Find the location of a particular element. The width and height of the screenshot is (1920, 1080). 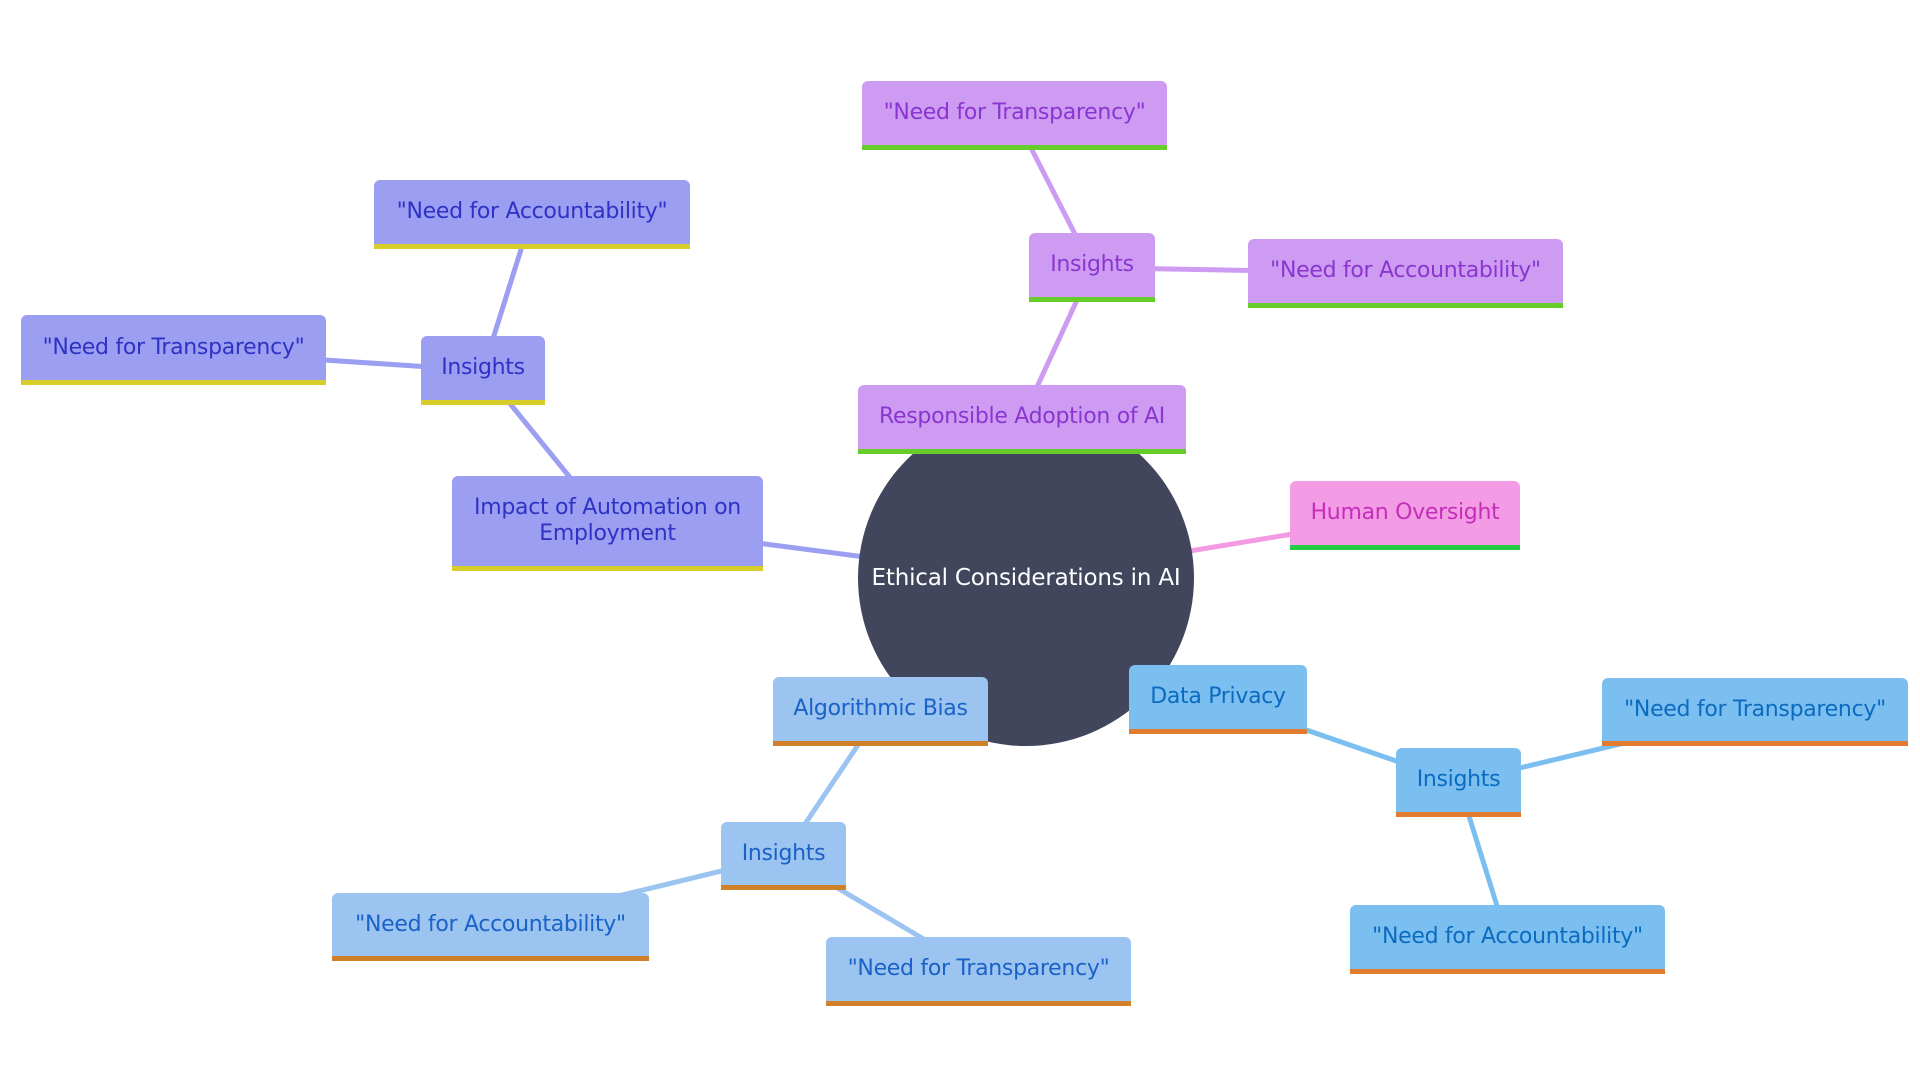

node-responsible-accountability: "Need for Accountability" is located at coordinates (1405, 273).